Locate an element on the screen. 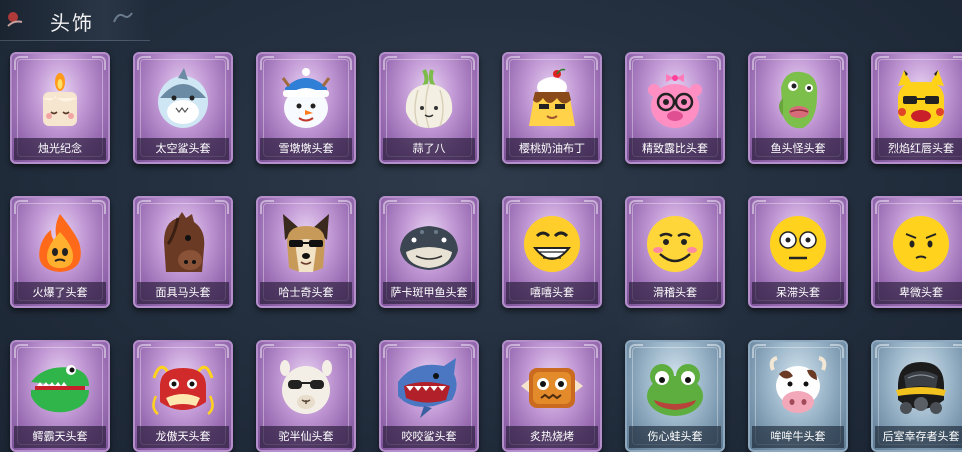 The width and height of the screenshot is (962, 452). headwear-item: 雪墩墩头套 is located at coordinates (306, 108).